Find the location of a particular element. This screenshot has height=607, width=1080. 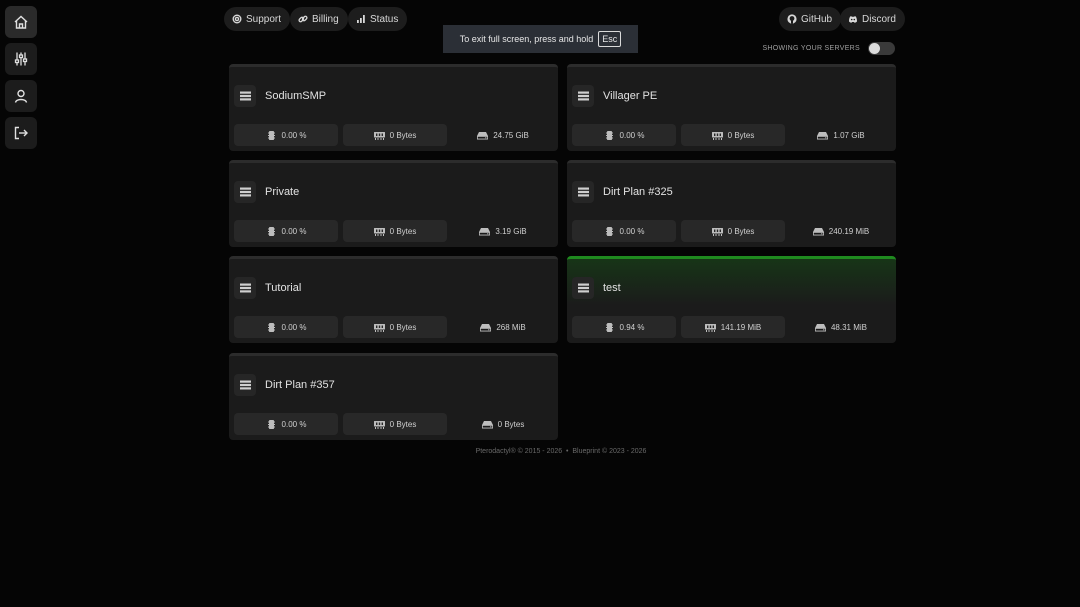

server-stats: 0.00 % 0 Bytes 268 MiB is located at coordinates (394, 327).